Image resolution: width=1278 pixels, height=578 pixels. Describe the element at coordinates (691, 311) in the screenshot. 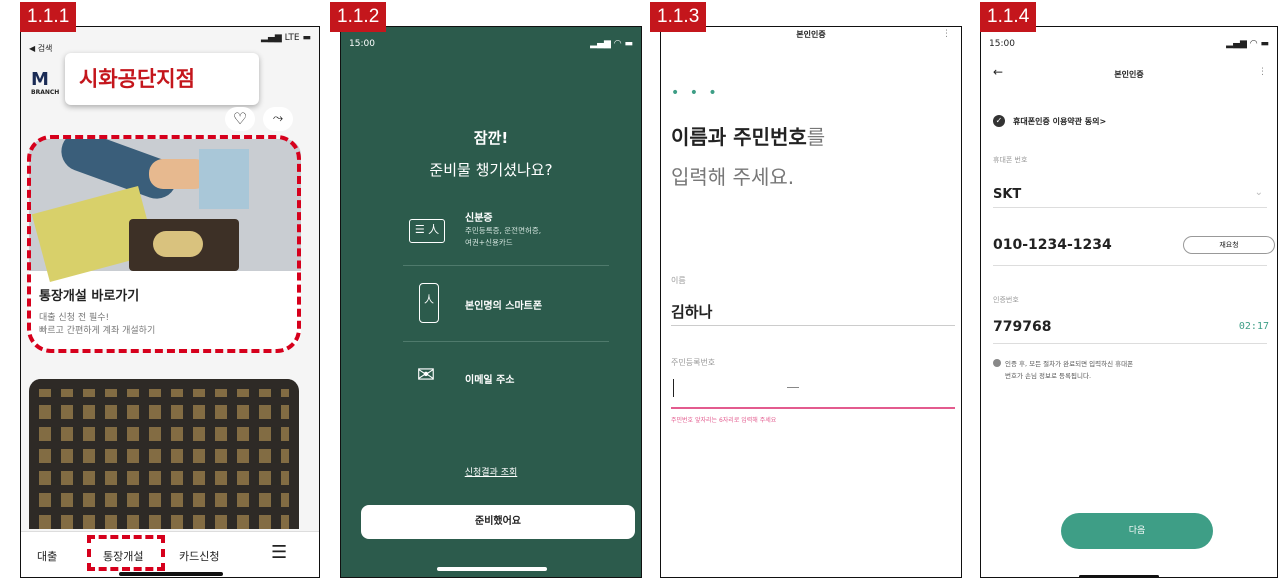

I see `name-input: 김하나` at that location.